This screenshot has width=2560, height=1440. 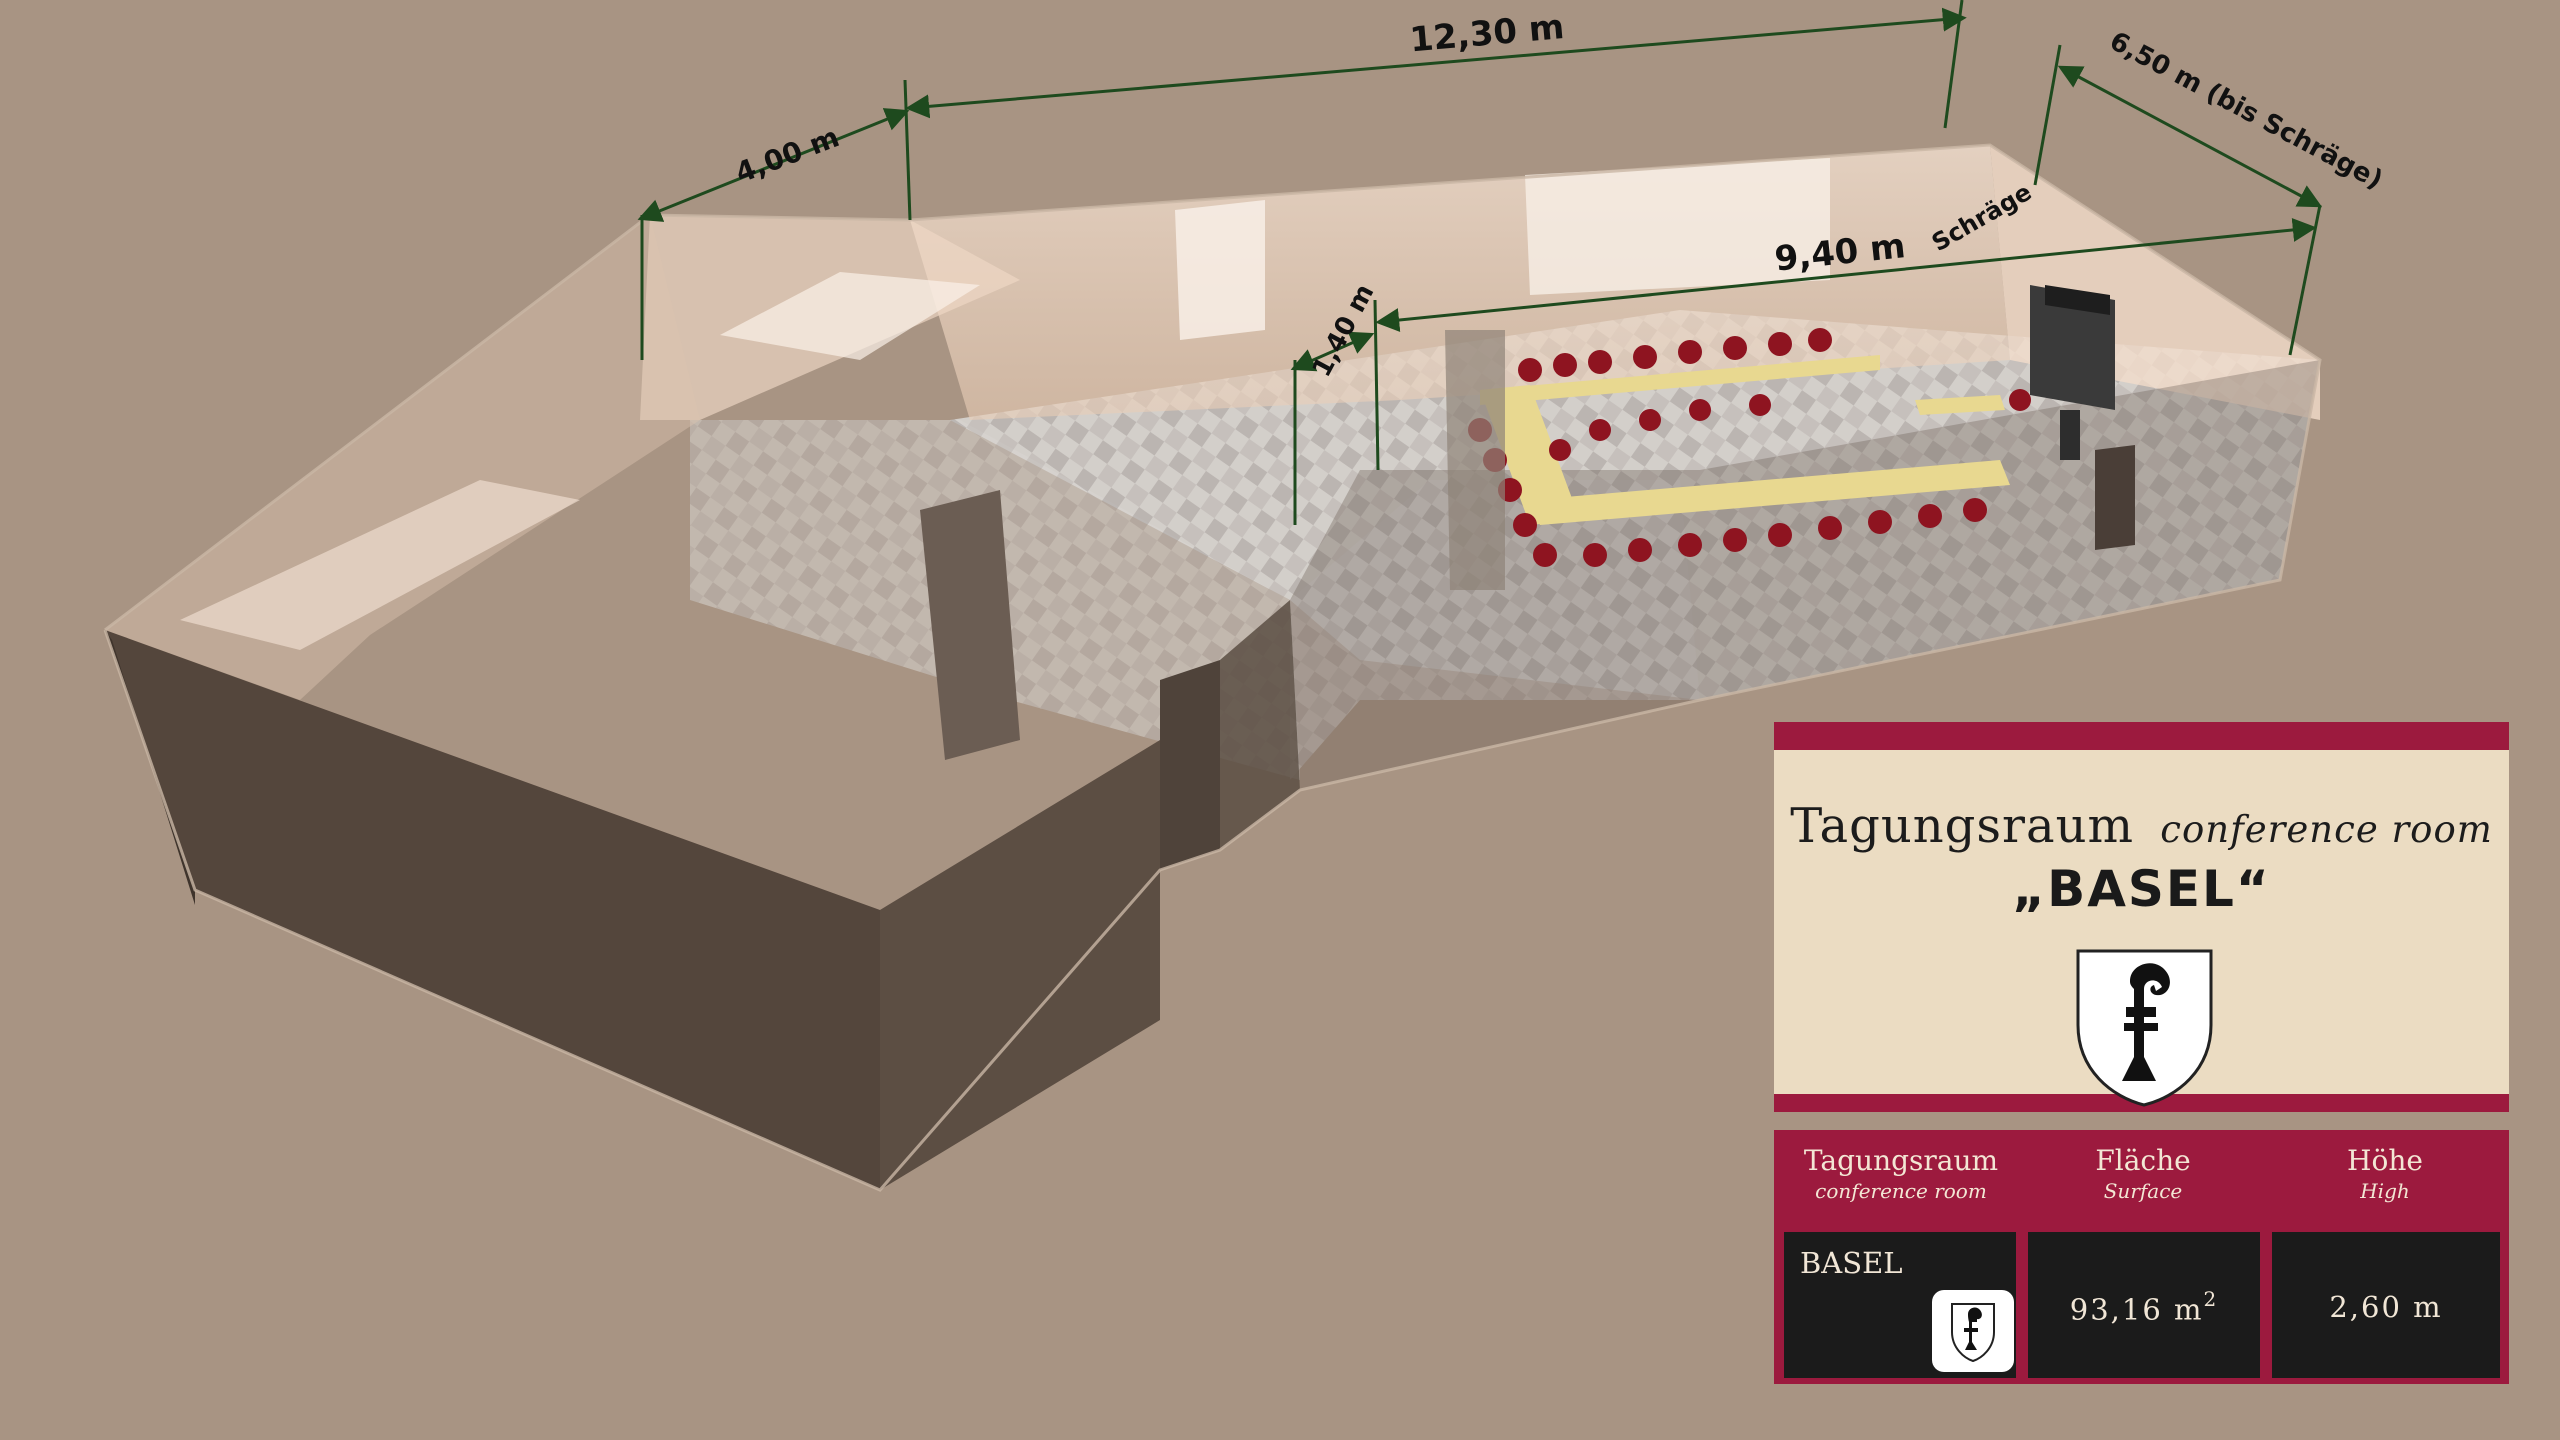 What do you see at coordinates (2070, 435) in the screenshot?
I see `screen-stand` at bounding box center [2070, 435].